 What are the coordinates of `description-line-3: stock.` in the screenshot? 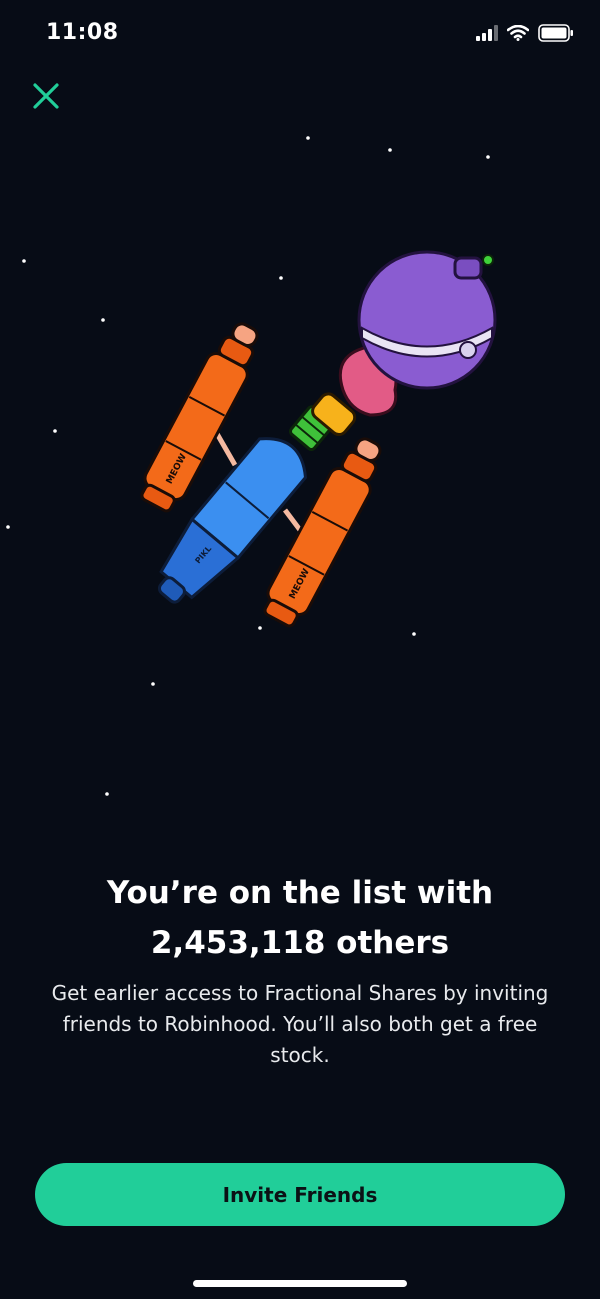 It's located at (300, 1055).